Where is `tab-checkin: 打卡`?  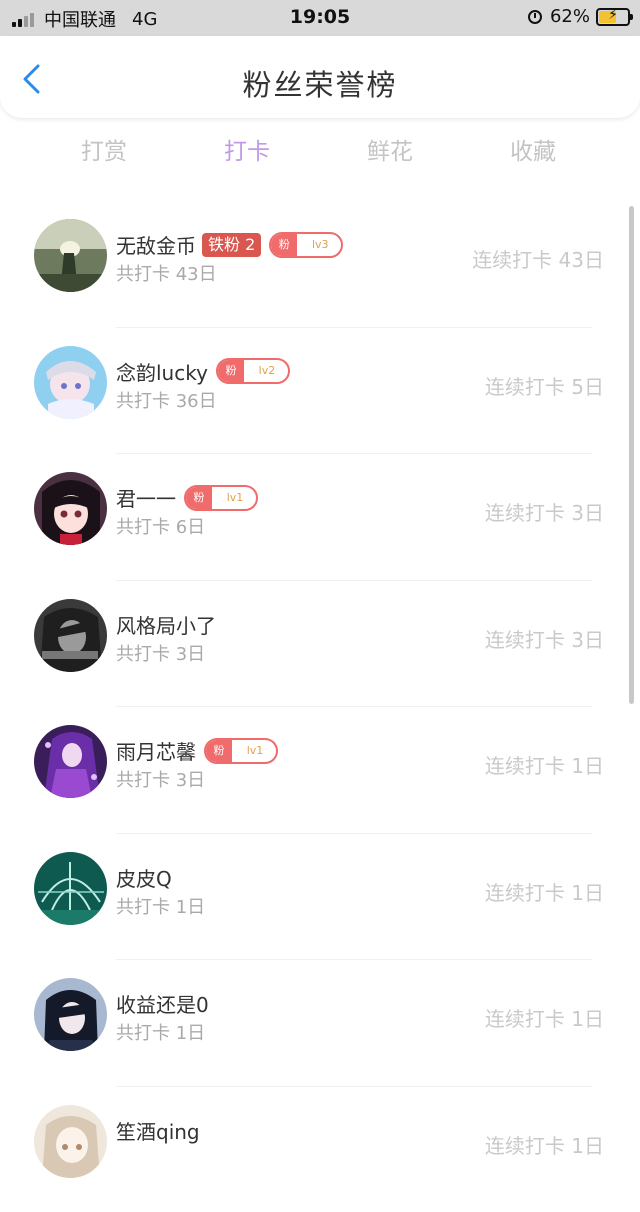
tab-checkin: 打卡 is located at coordinates (247, 149).